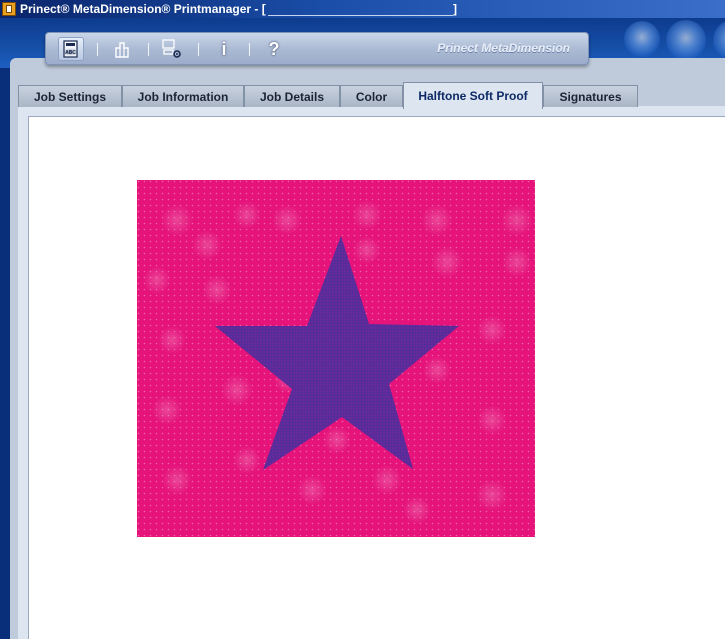  What do you see at coordinates (473, 95) in the screenshot?
I see `tab-halftone-soft-proof: Halftone Soft Proof` at bounding box center [473, 95].